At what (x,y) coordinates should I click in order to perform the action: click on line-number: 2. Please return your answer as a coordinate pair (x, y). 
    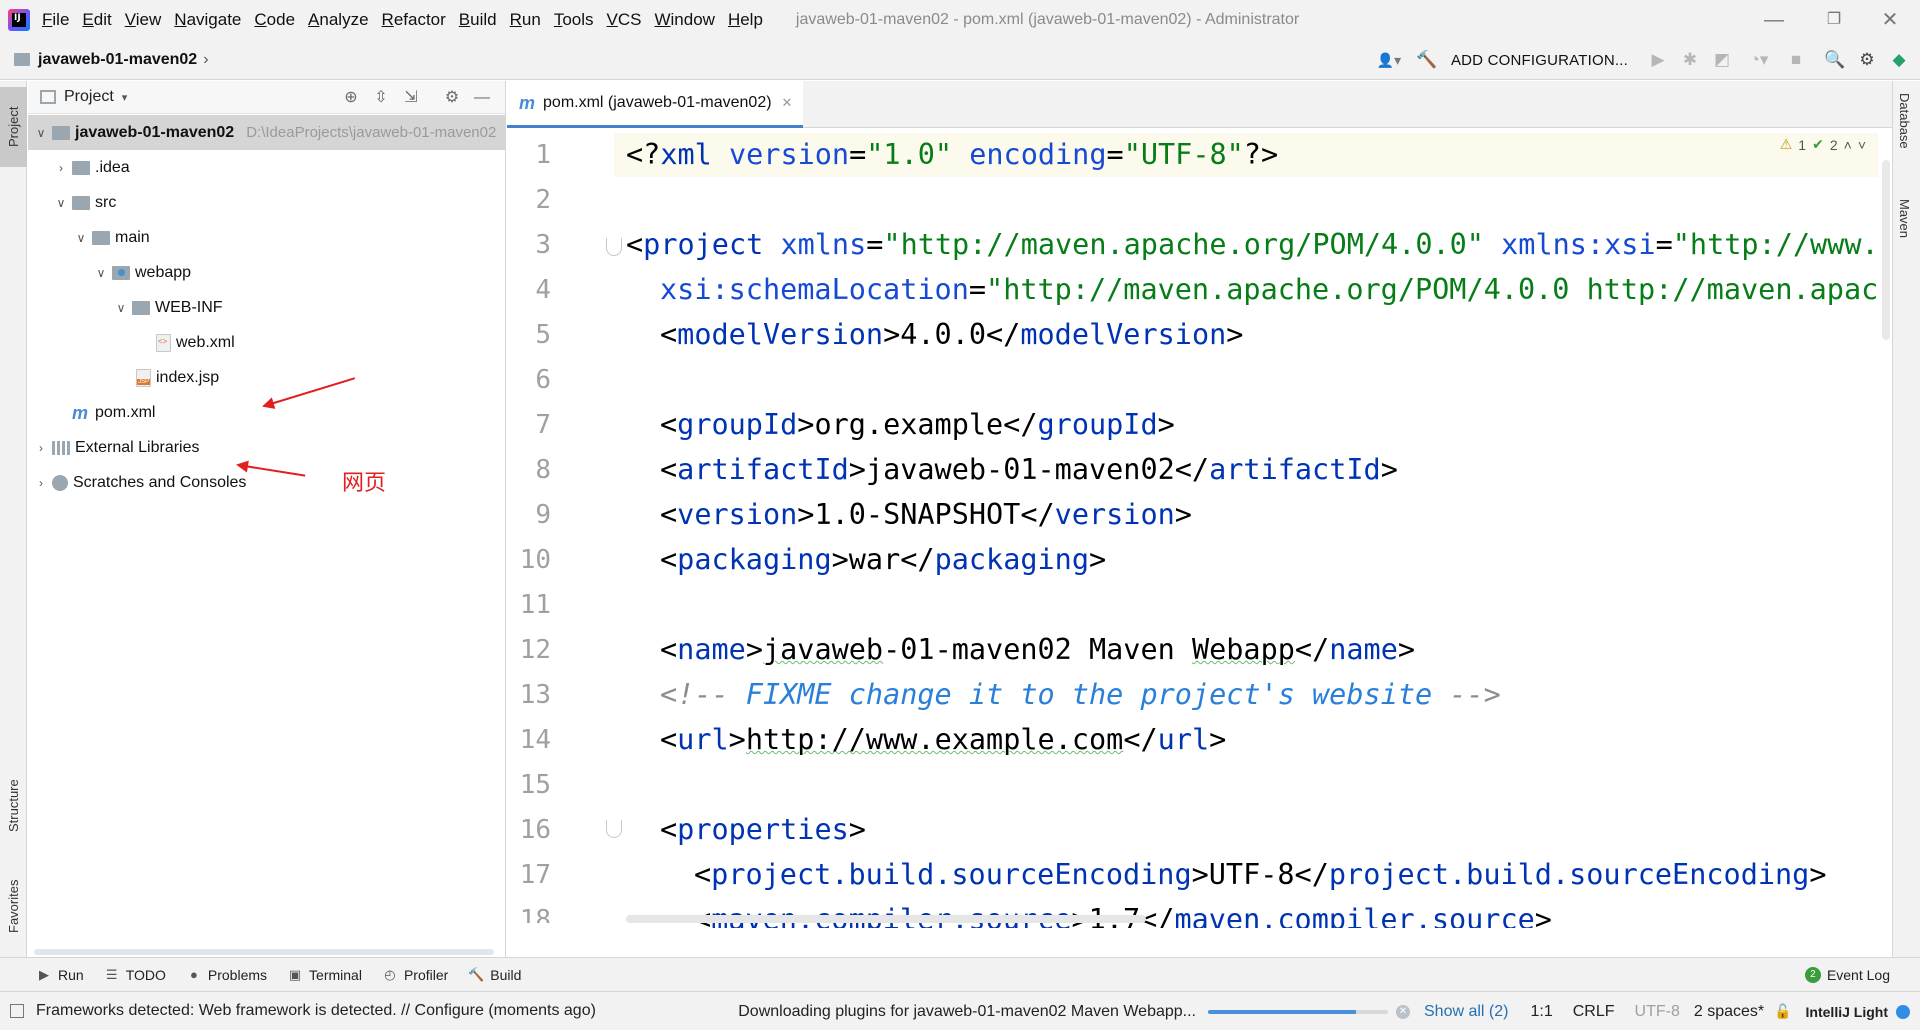
    Looking at the image, I should click on (543, 200).